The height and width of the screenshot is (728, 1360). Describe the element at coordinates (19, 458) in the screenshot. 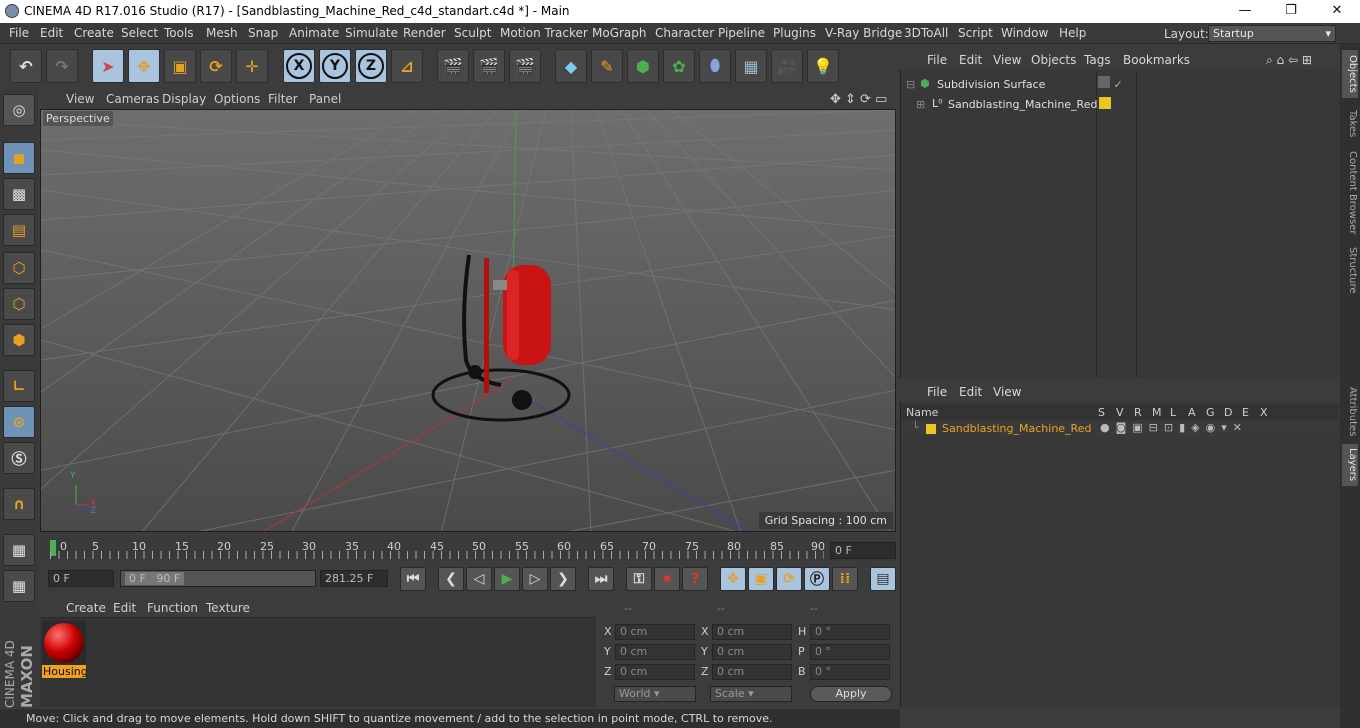

I see `solo-button: Ⓢ` at that location.